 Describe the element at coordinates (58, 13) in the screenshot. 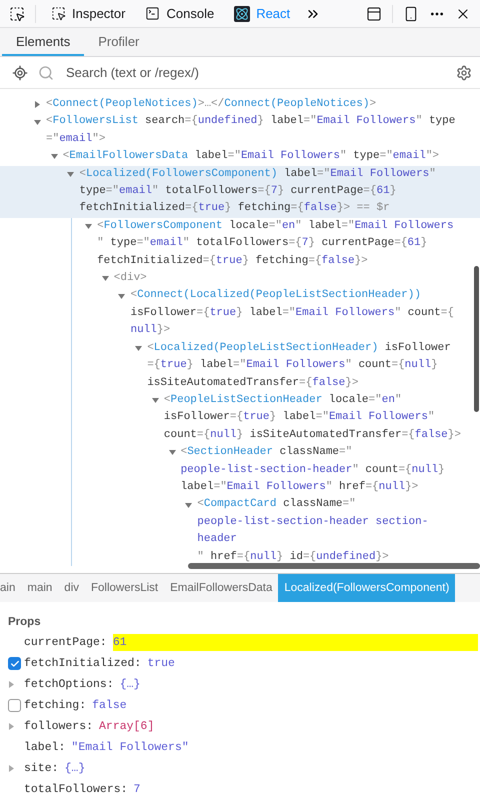

I see `inspector-icon` at that location.